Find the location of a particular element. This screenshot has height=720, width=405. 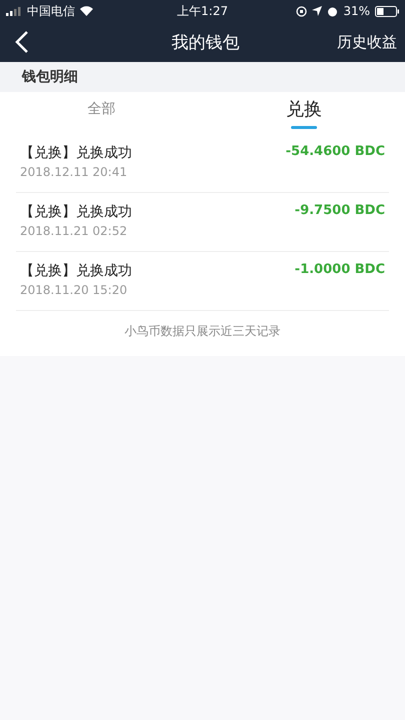

history-earnings-link: 历史收益 is located at coordinates (367, 42).